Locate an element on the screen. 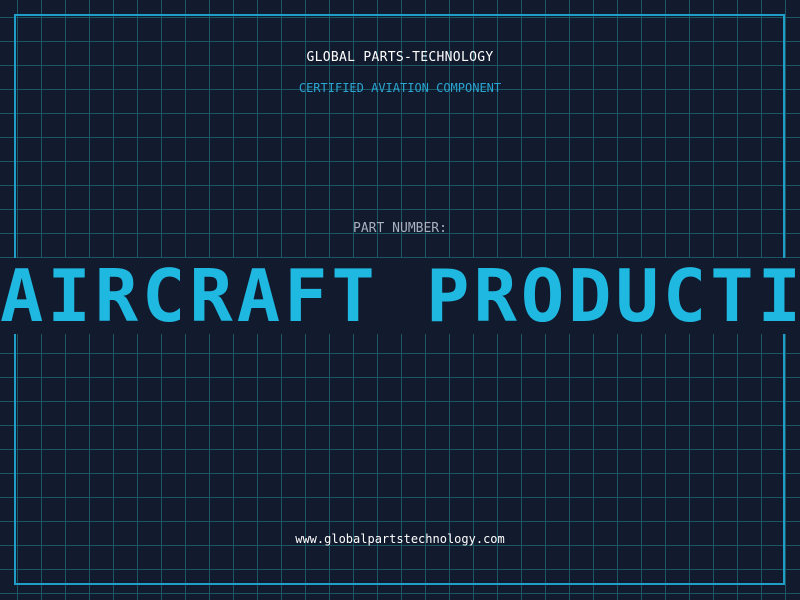  part-number-value: AIRCRAFT PRODUCTION is located at coordinates (400, 296).